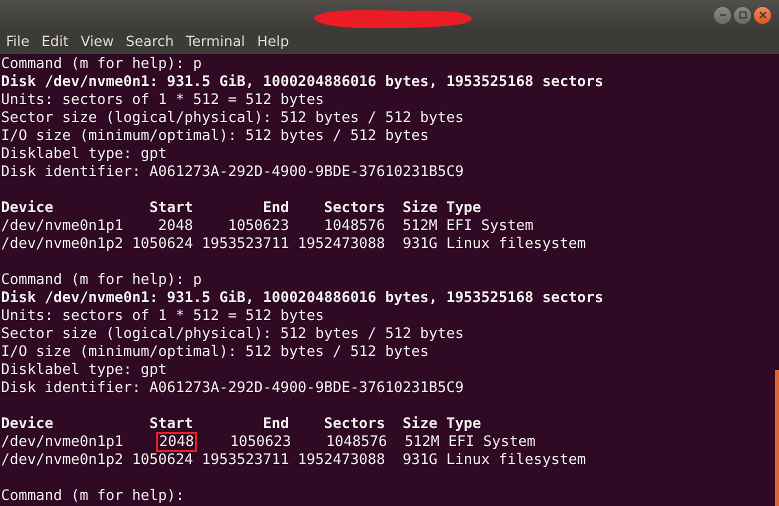  I want to click on scrollbar, so click(777, 438).